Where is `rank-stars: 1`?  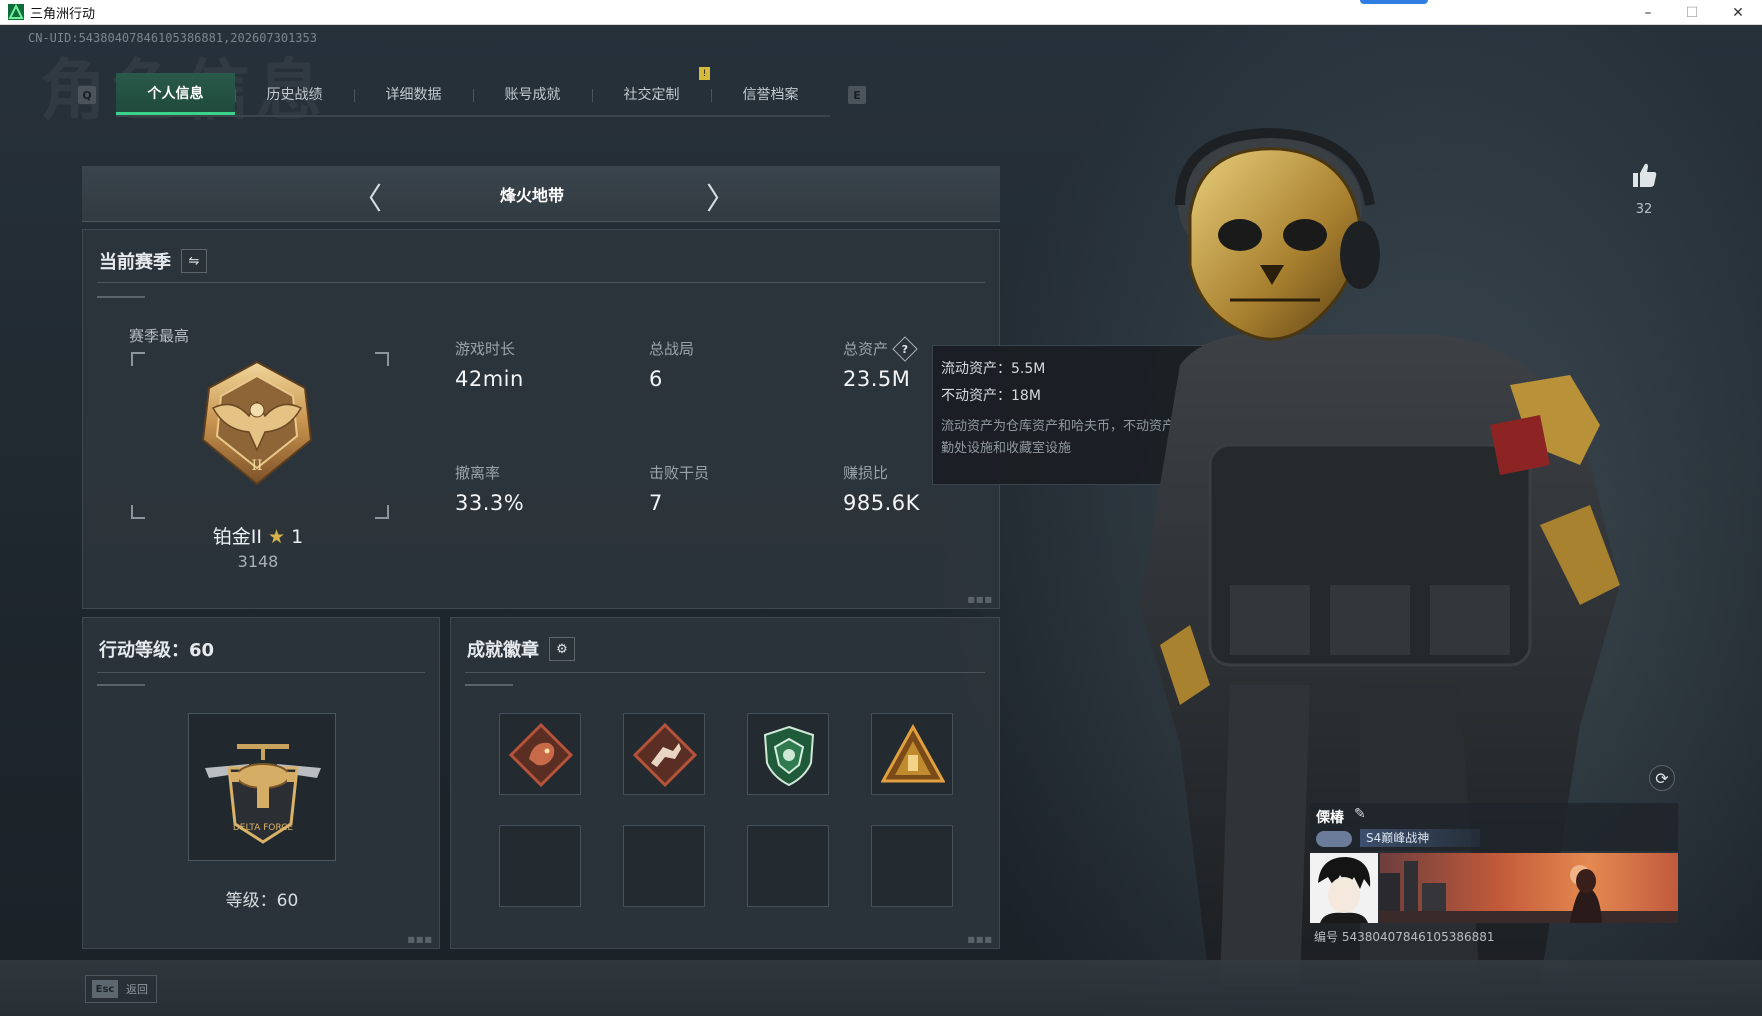
rank-stars: 1 is located at coordinates (297, 537).